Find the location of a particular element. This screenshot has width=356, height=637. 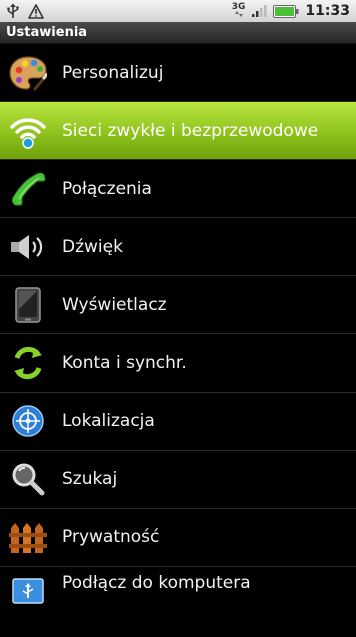

settings-item-label: Szukaj is located at coordinates (90, 479).